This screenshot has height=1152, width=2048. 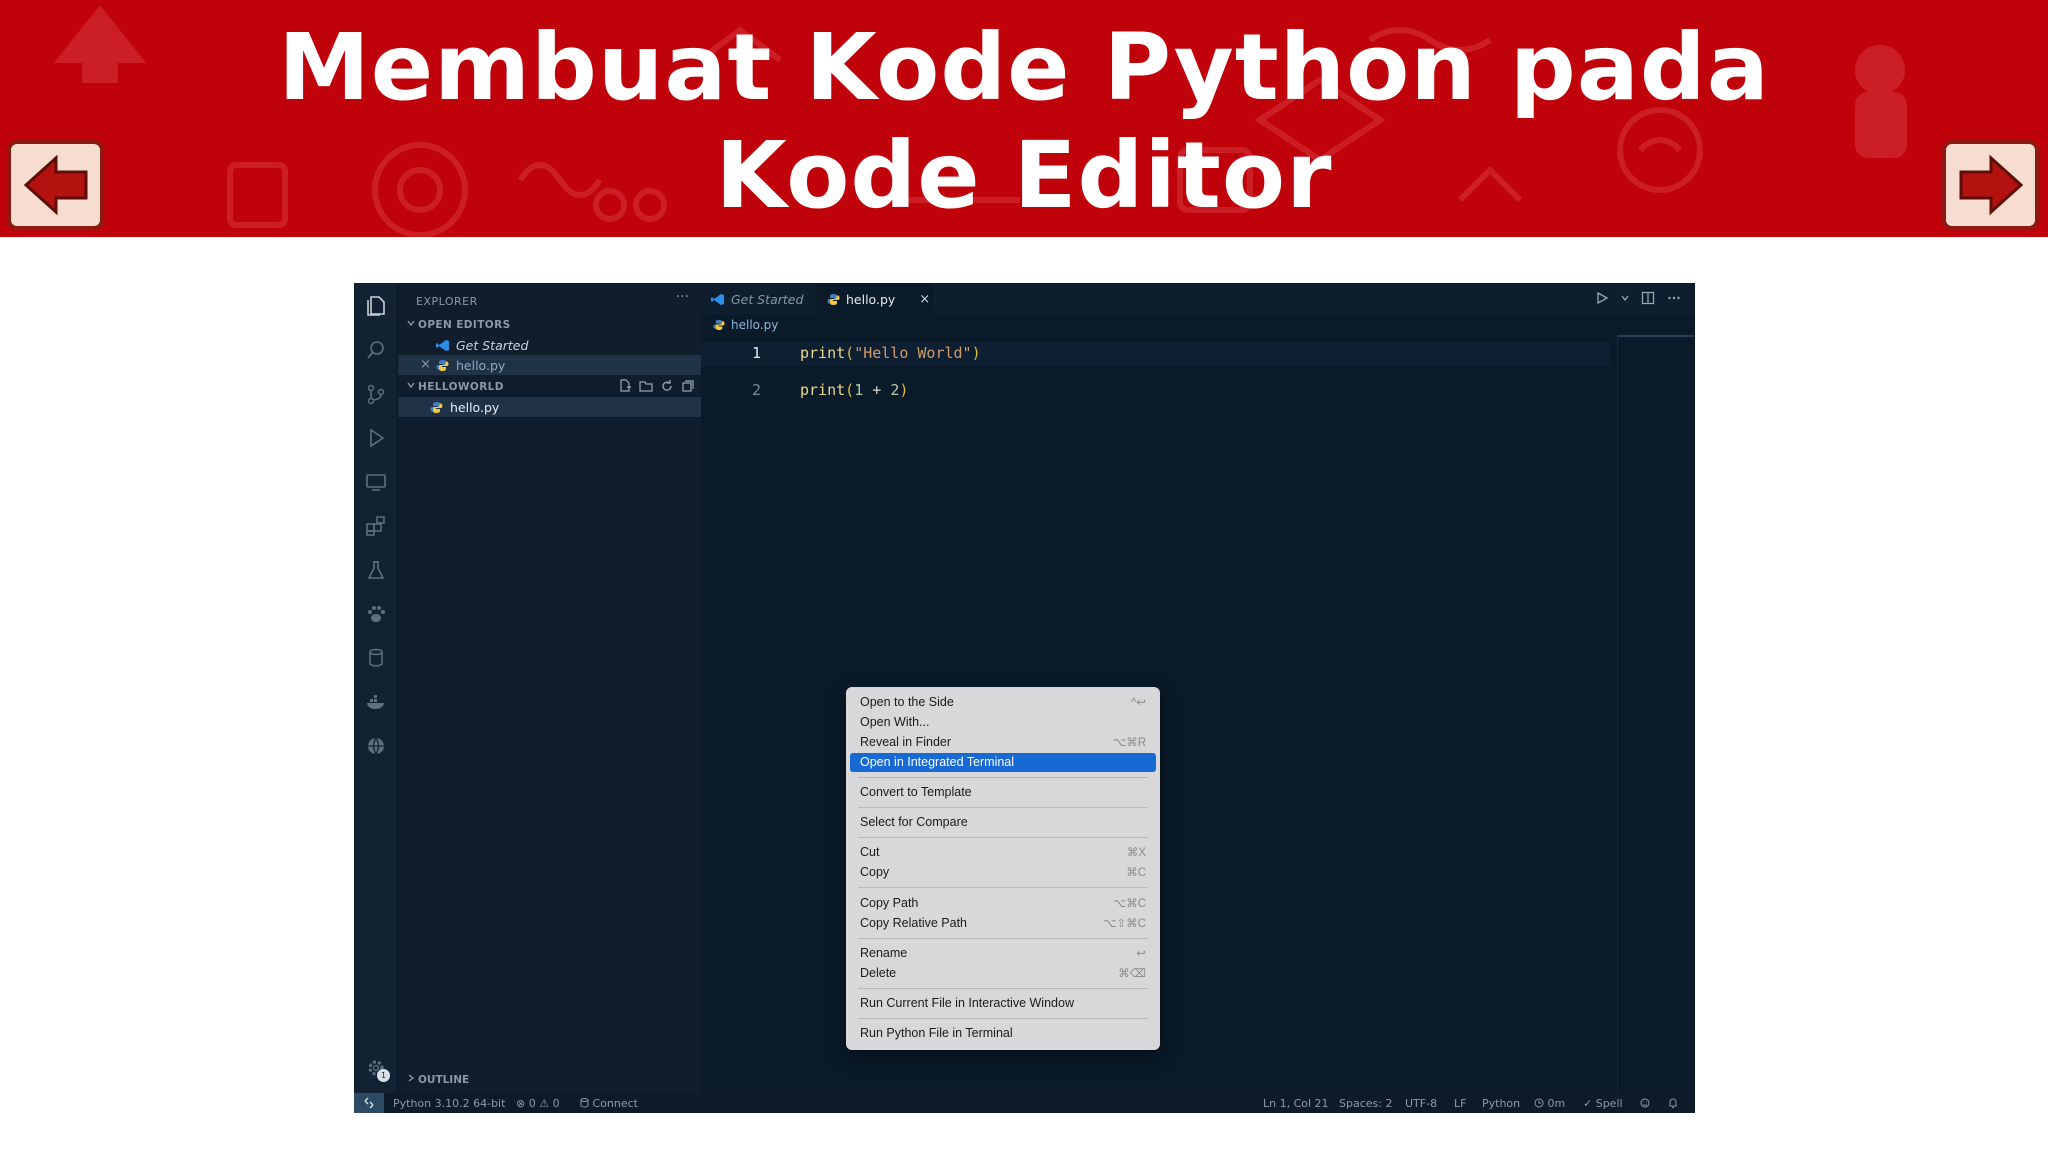 I want to click on indentation: Spaces: 2, so click(x=1365, y=1103).